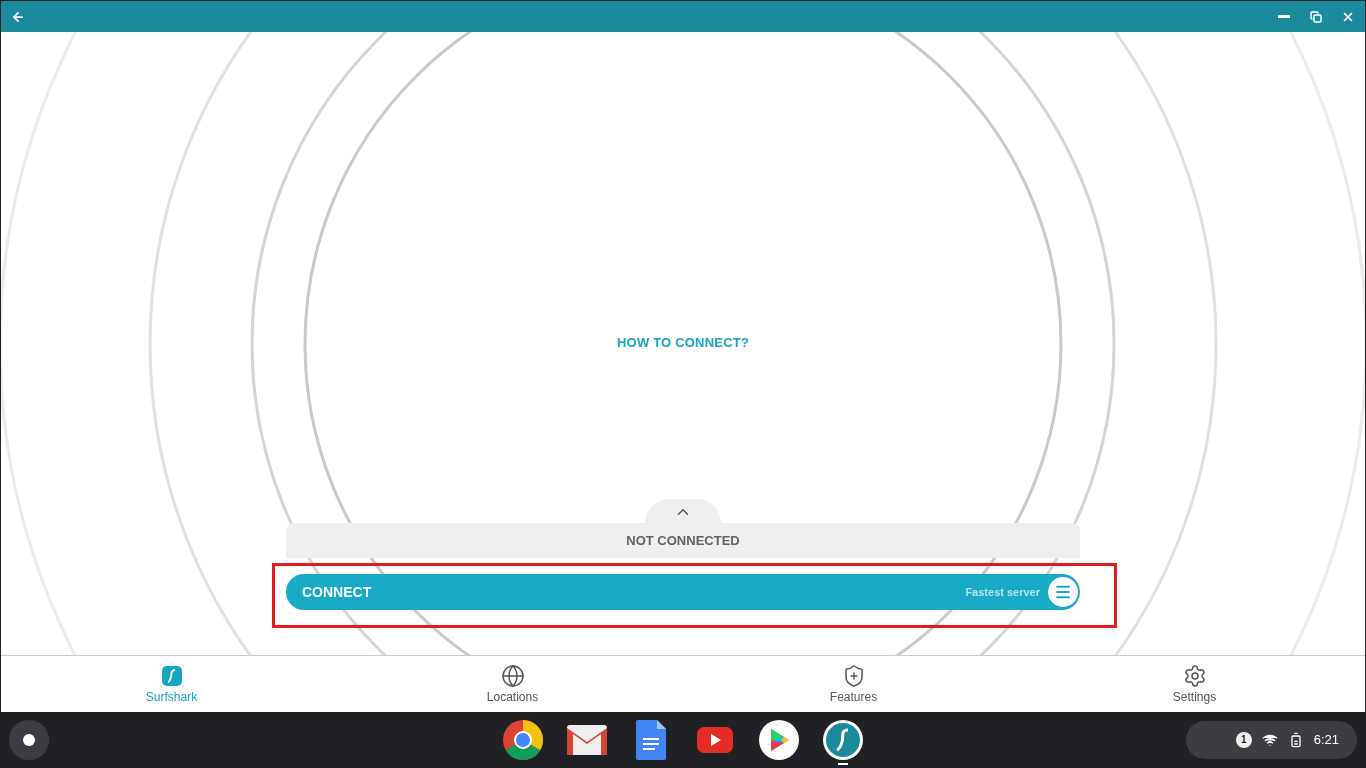 Image resolution: width=1366 pixels, height=768 pixels. I want to click on globe-icon, so click(512, 676).